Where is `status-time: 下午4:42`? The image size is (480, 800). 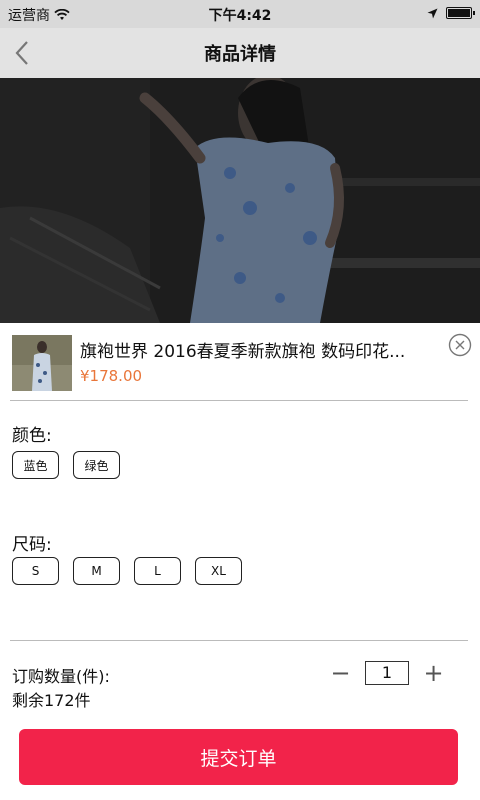 status-time: 下午4:42 is located at coordinates (240, 16).